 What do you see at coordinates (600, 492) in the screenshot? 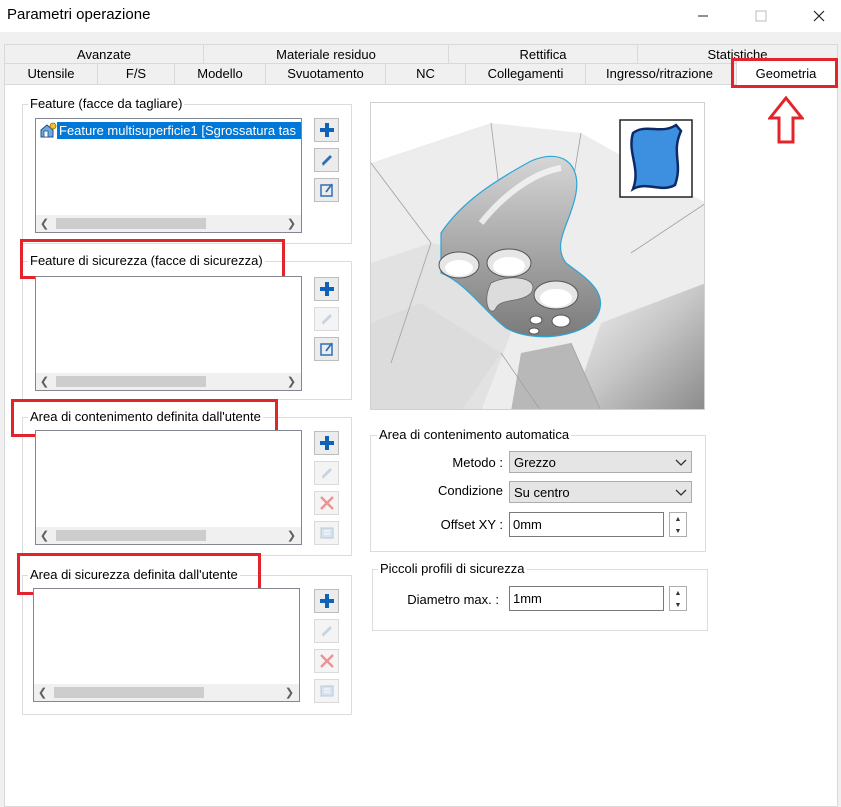
I see `condizione-select: Su centro` at bounding box center [600, 492].